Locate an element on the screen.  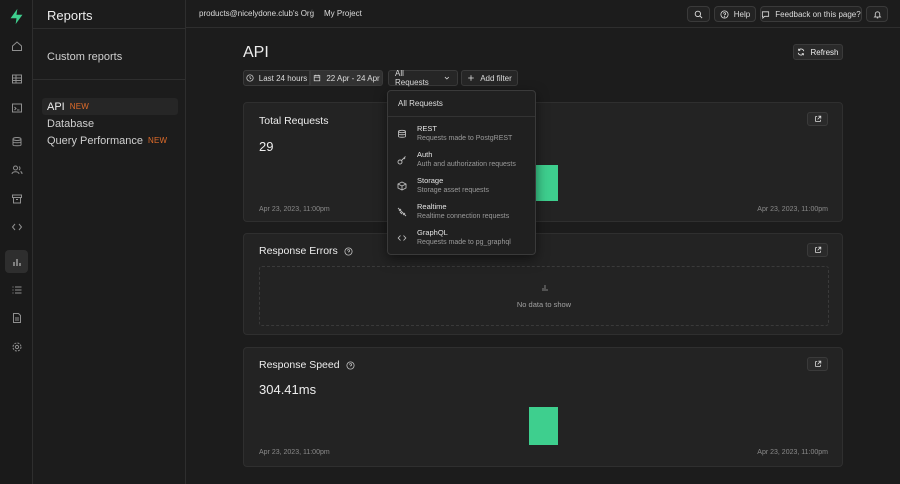
option-label: GraphQL is located at coordinates (432, 232).